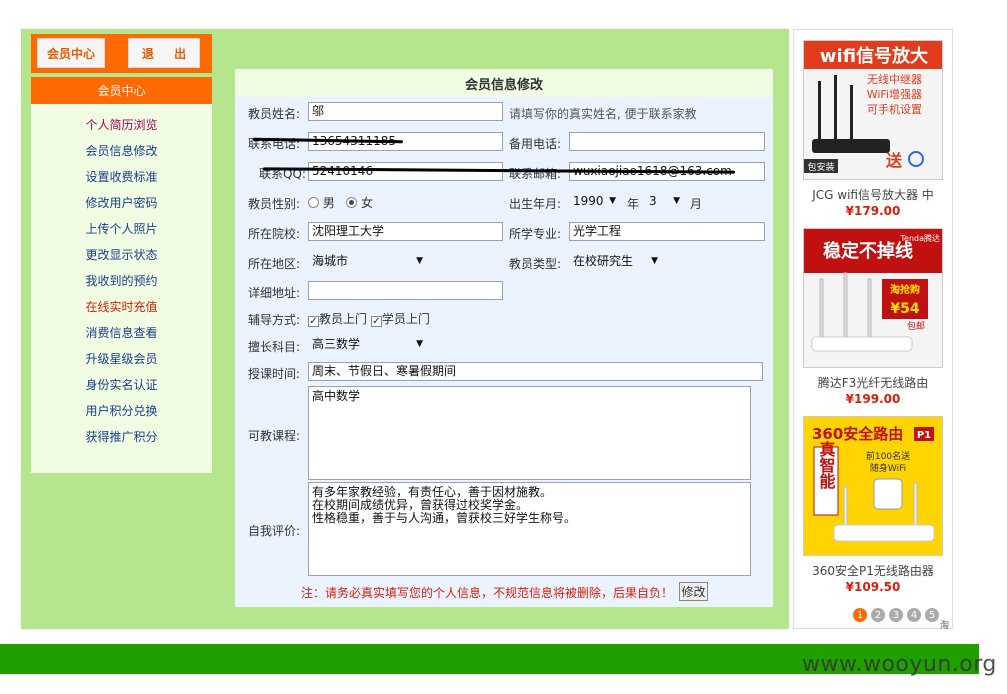 The height and width of the screenshot is (694, 1007). What do you see at coordinates (667, 231) in the screenshot?
I see `major-input: 光学工程` at bounding box center [667, 231].